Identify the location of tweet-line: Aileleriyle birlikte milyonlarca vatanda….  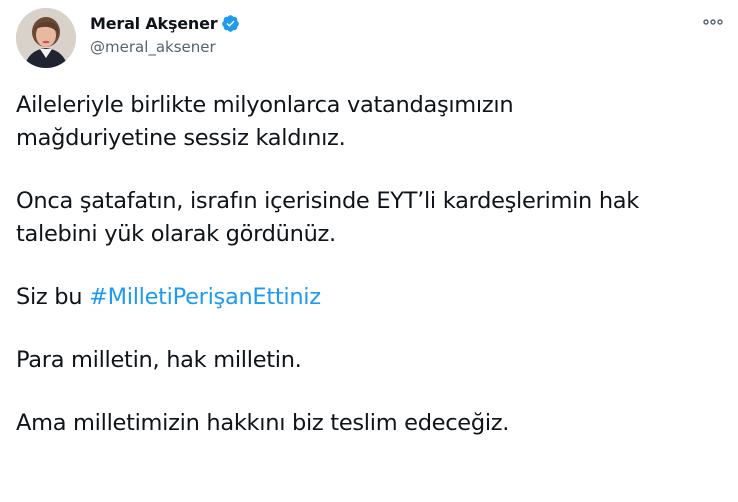
(265, 105).